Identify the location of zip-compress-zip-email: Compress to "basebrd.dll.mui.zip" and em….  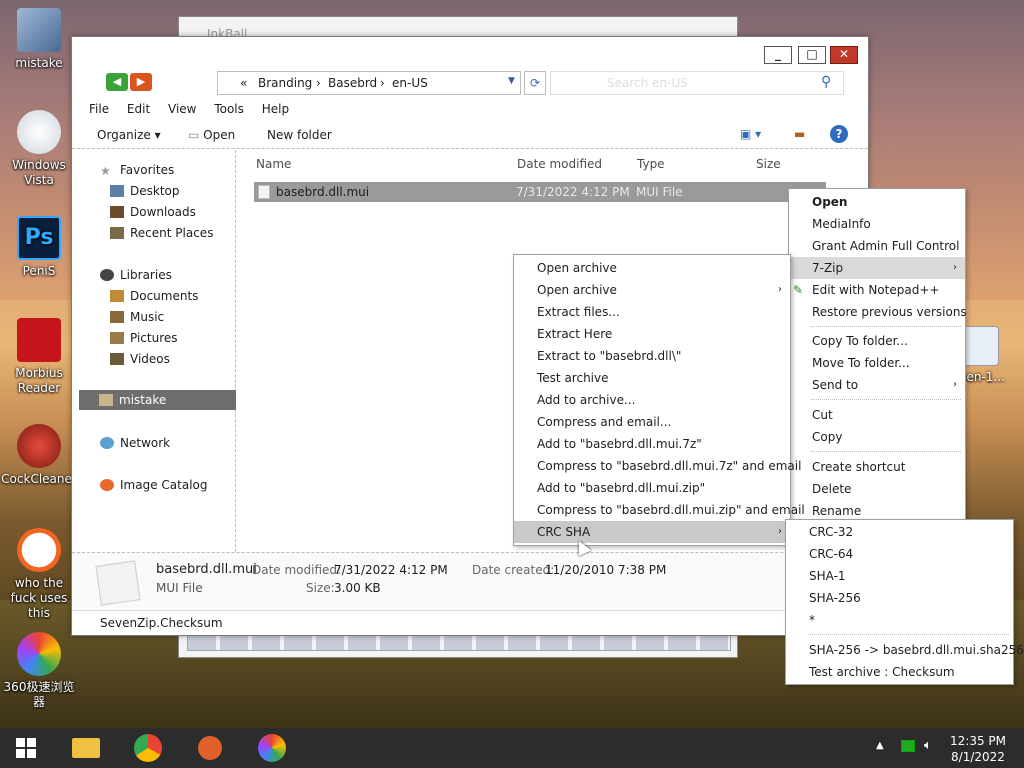
(659, 510).